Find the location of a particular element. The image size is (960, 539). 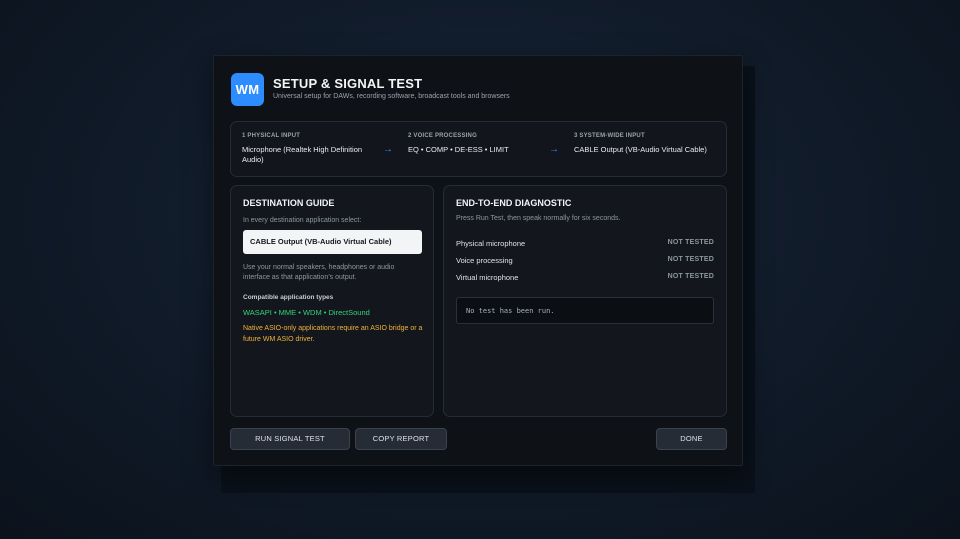

panel-title: DESTINATION GUIDE is located at coordinates (289, 203).